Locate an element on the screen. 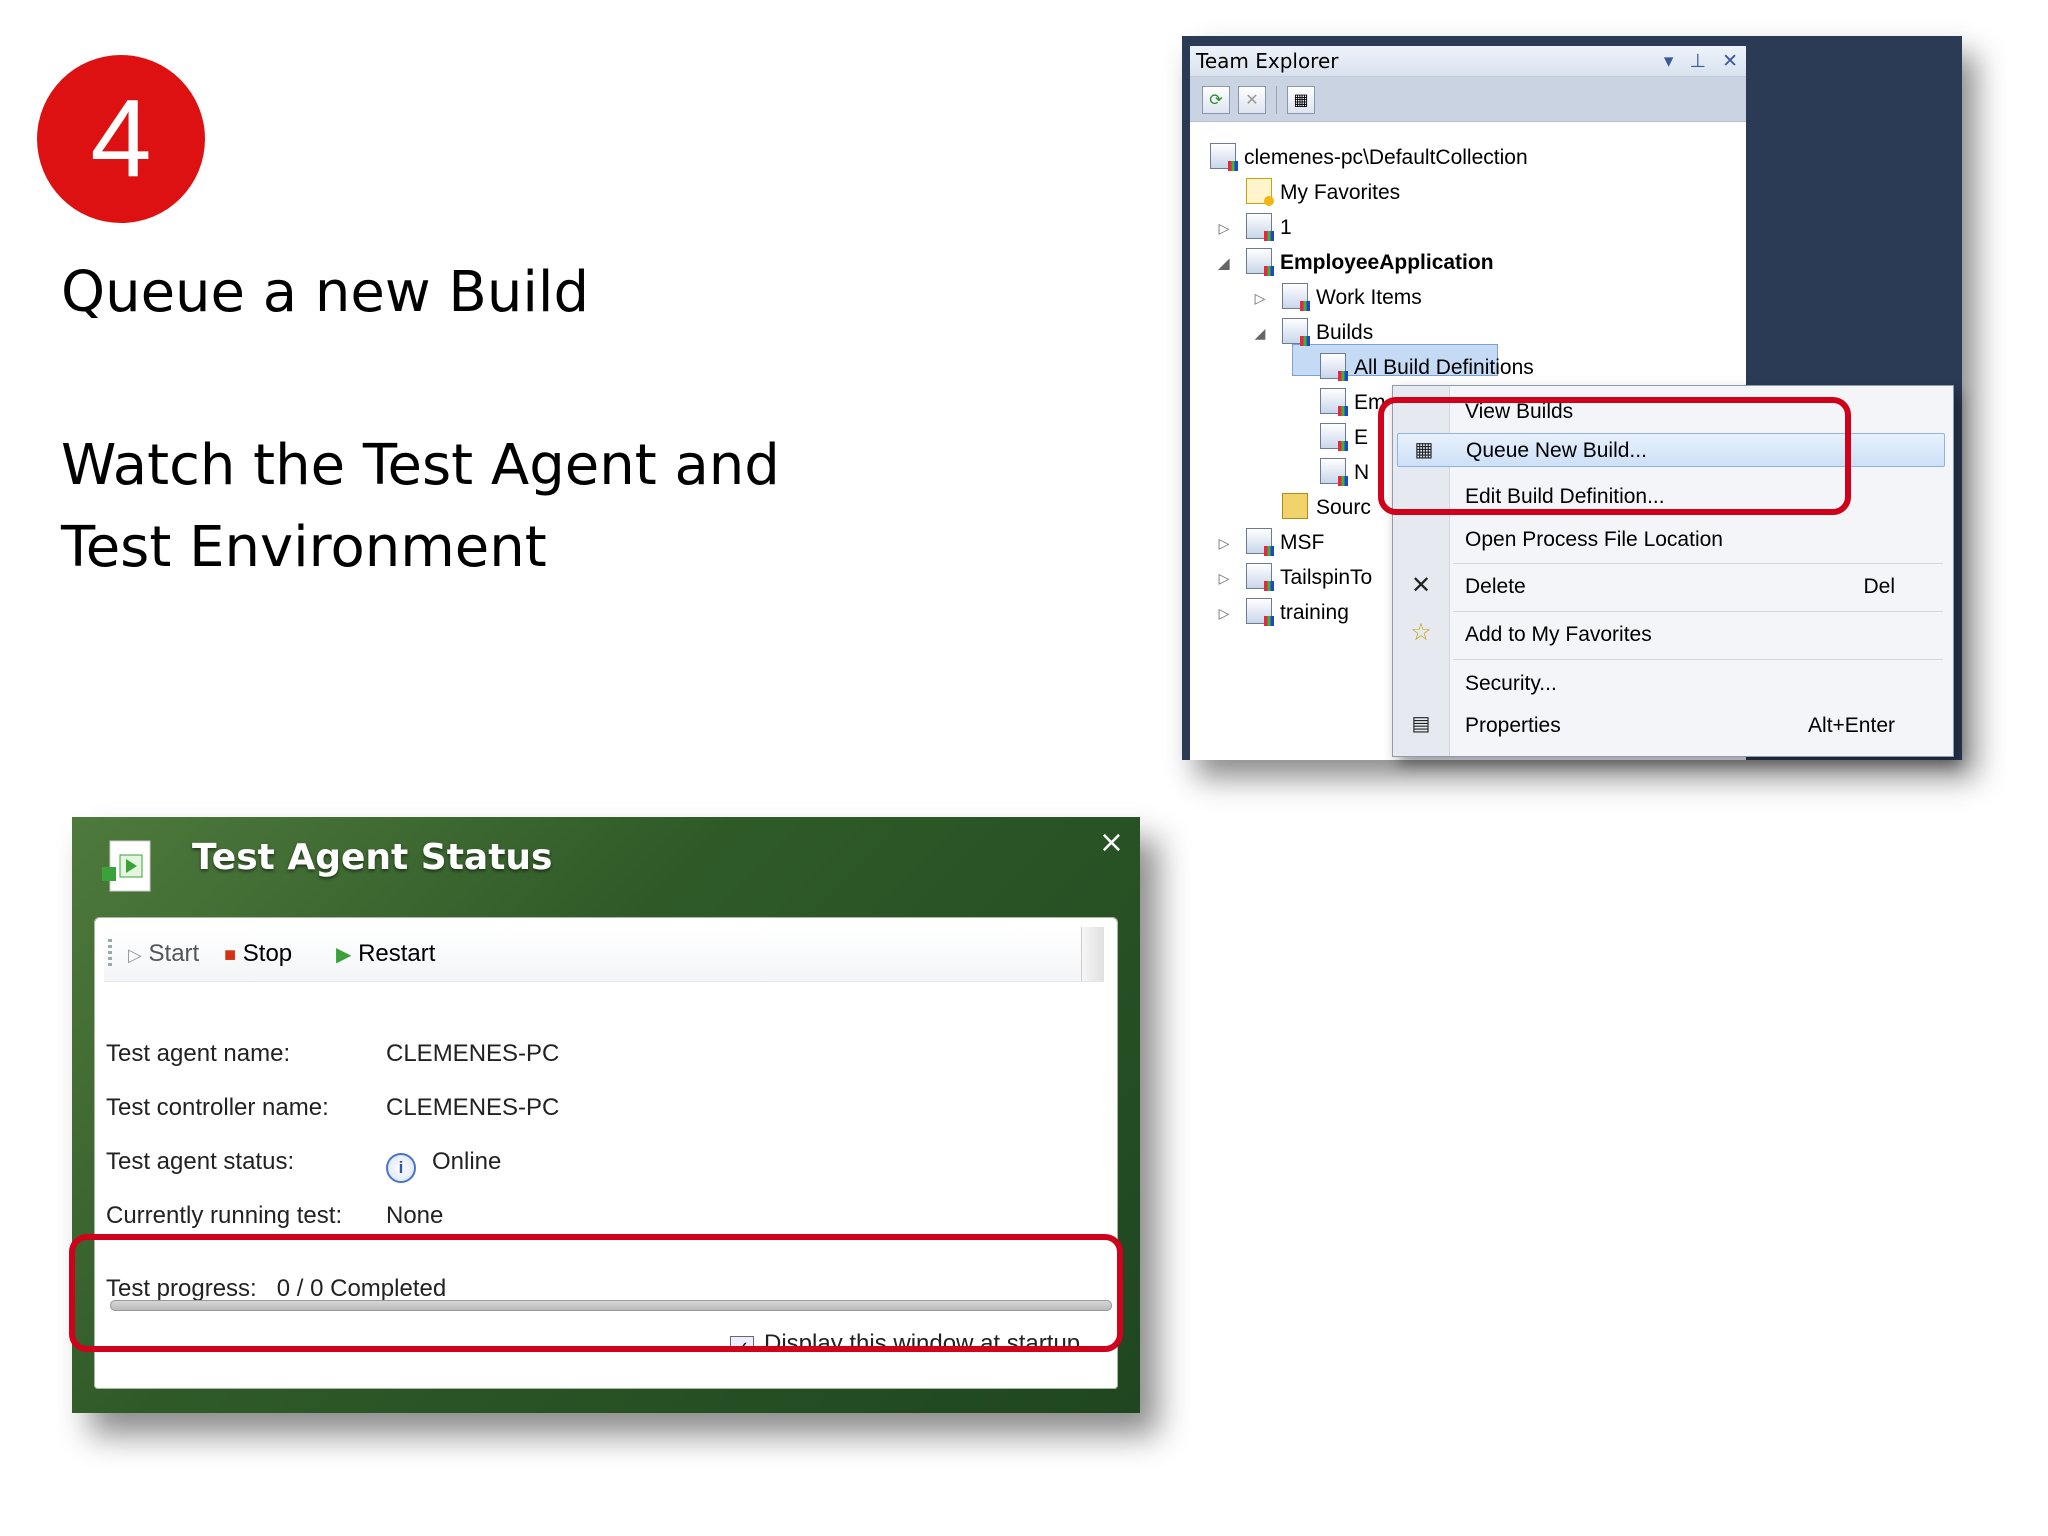  menu-shortcut: Del is located at coordinates (1879, 586).